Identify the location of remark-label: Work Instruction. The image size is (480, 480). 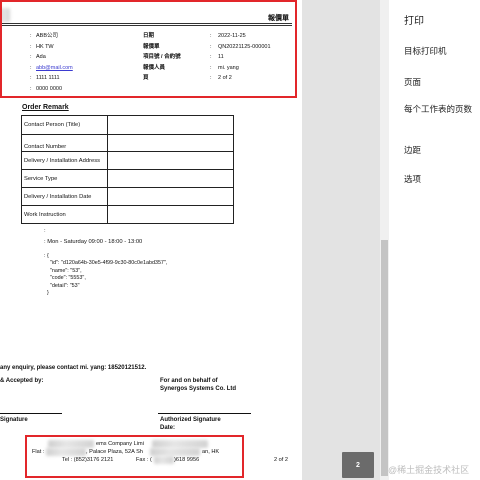
(64, 214).